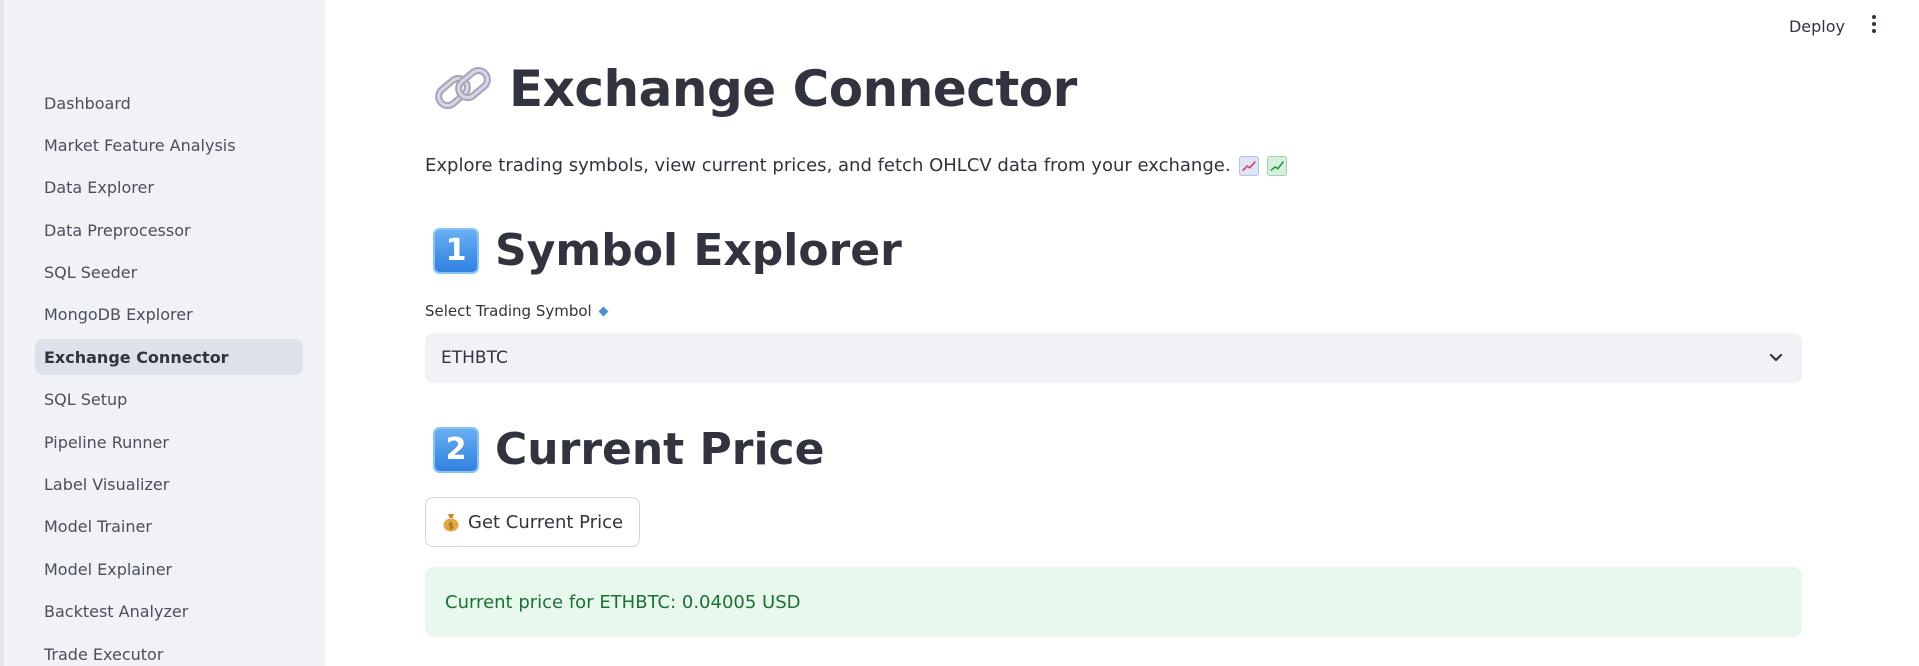  What do you see at coordinates (463, 88) in the screenshot?
I see `link-icon` at bounding box center [463, 88].